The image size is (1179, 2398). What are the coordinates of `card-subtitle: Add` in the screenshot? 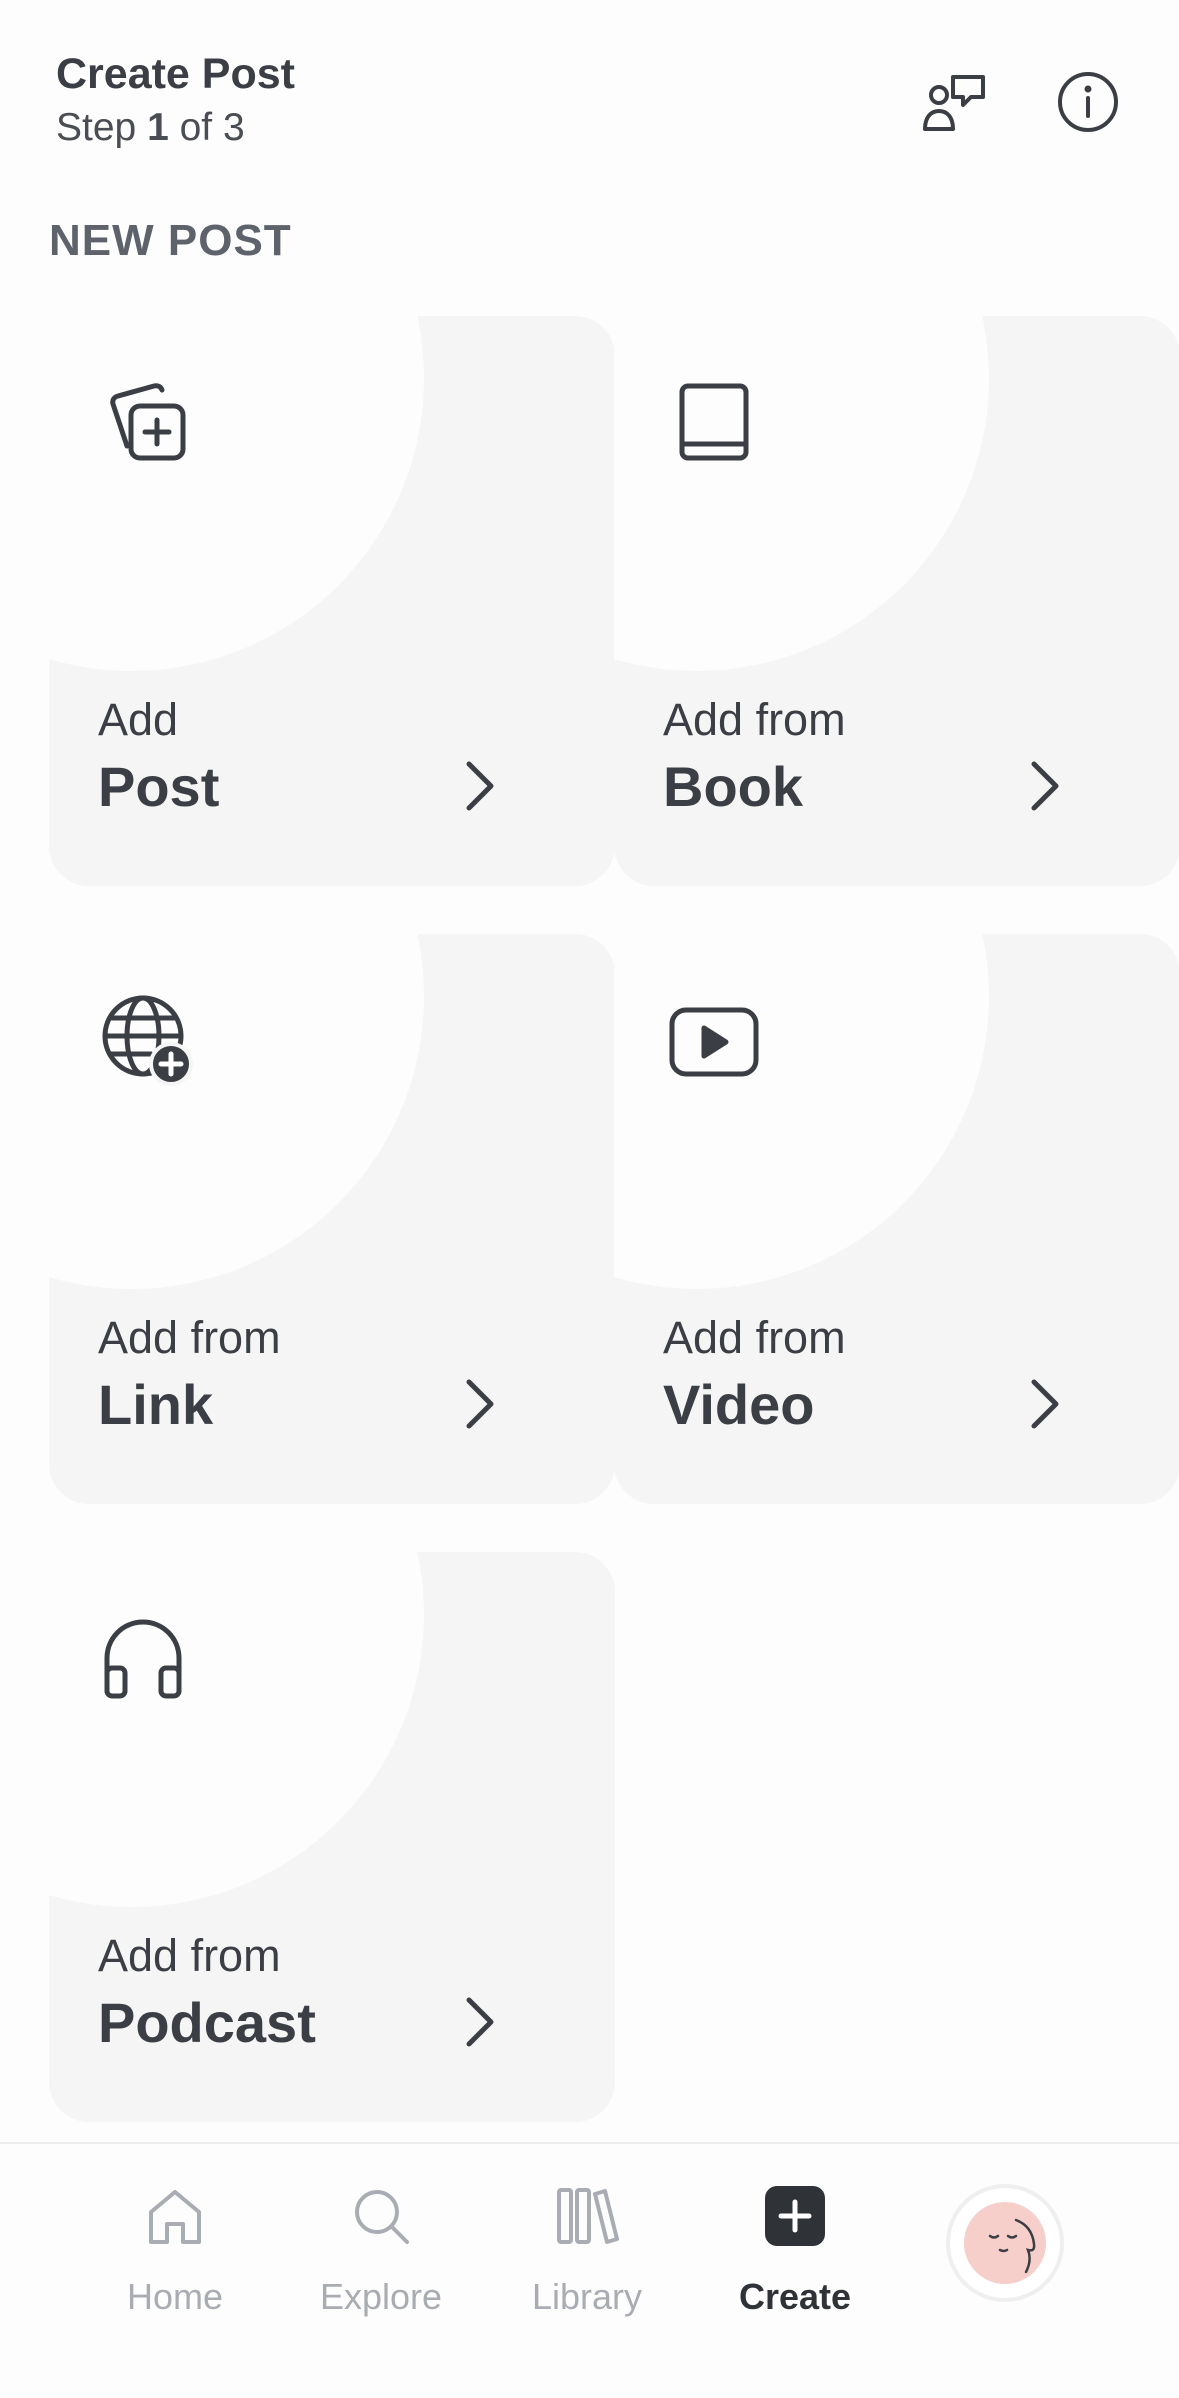 It's located at (138, 719).